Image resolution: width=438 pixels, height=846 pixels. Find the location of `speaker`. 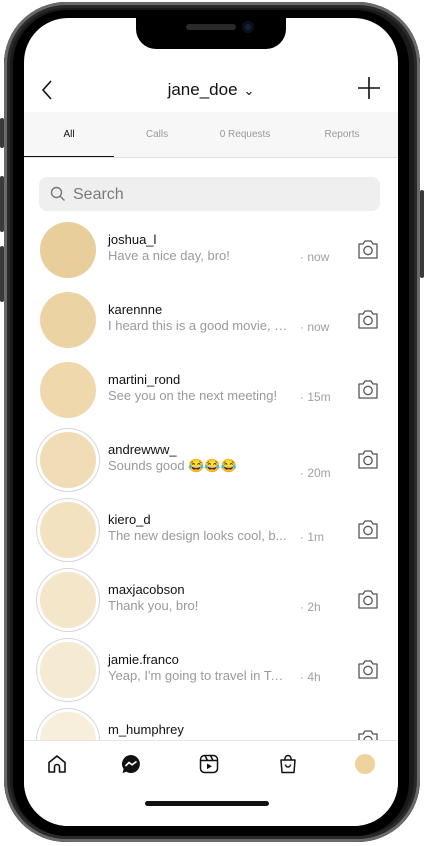

speaker is located at coordinates (211, 27).